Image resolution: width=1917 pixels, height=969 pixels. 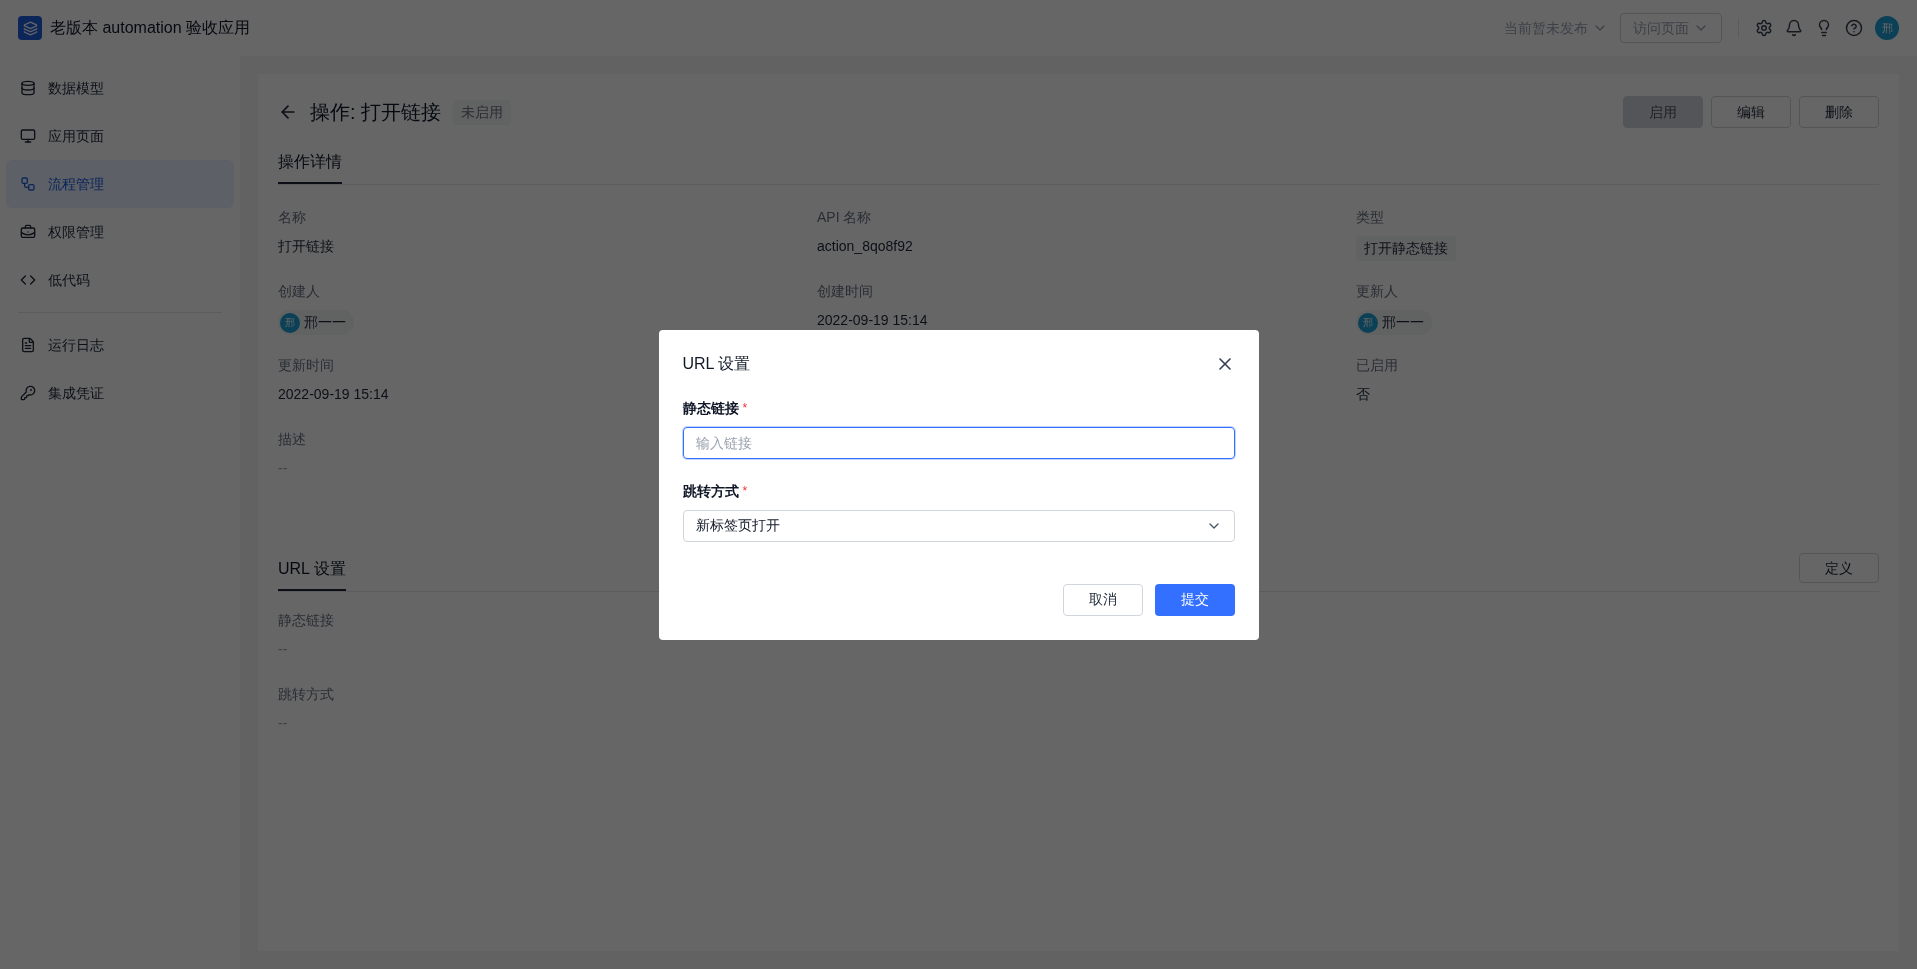 What do you see at coordinates (1102, 599) in the screenshot?
I see `cancel-button: 取消` at bounding box center [1102, 599].